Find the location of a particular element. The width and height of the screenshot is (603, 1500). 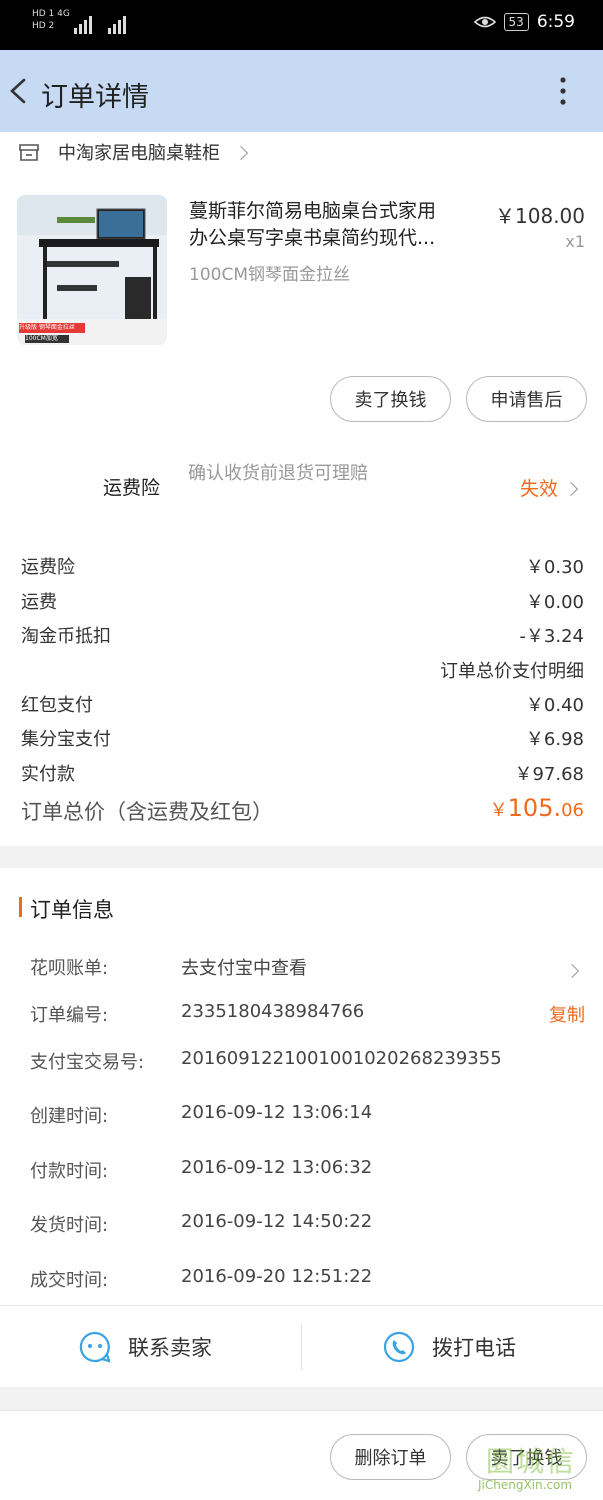

info-label: 花呗账单: is located at coordinates (69, 968).